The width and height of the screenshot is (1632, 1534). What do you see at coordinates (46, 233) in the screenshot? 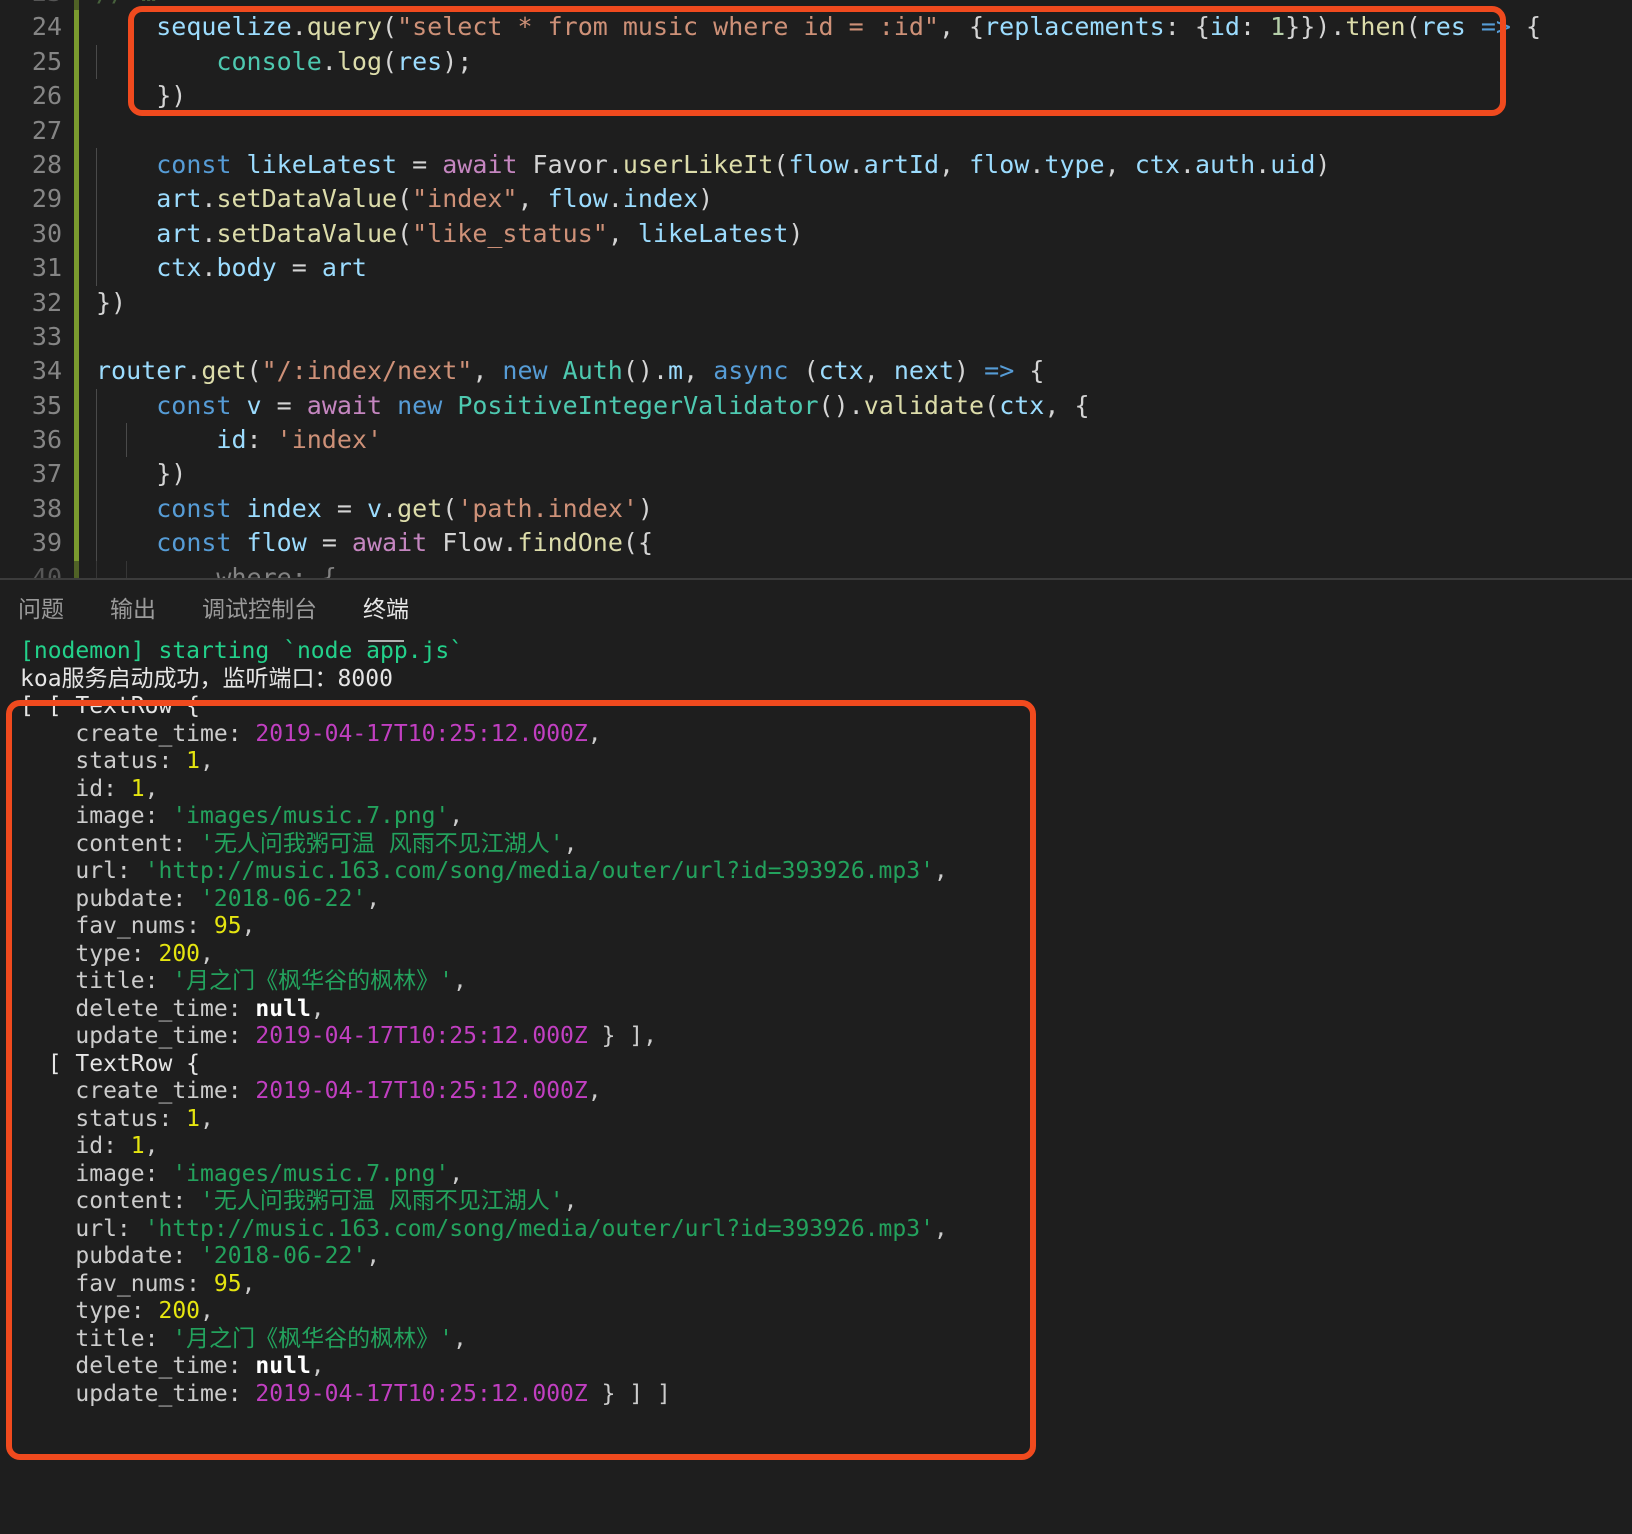
I see `line-number: 30` at bounding box center [46, 233].